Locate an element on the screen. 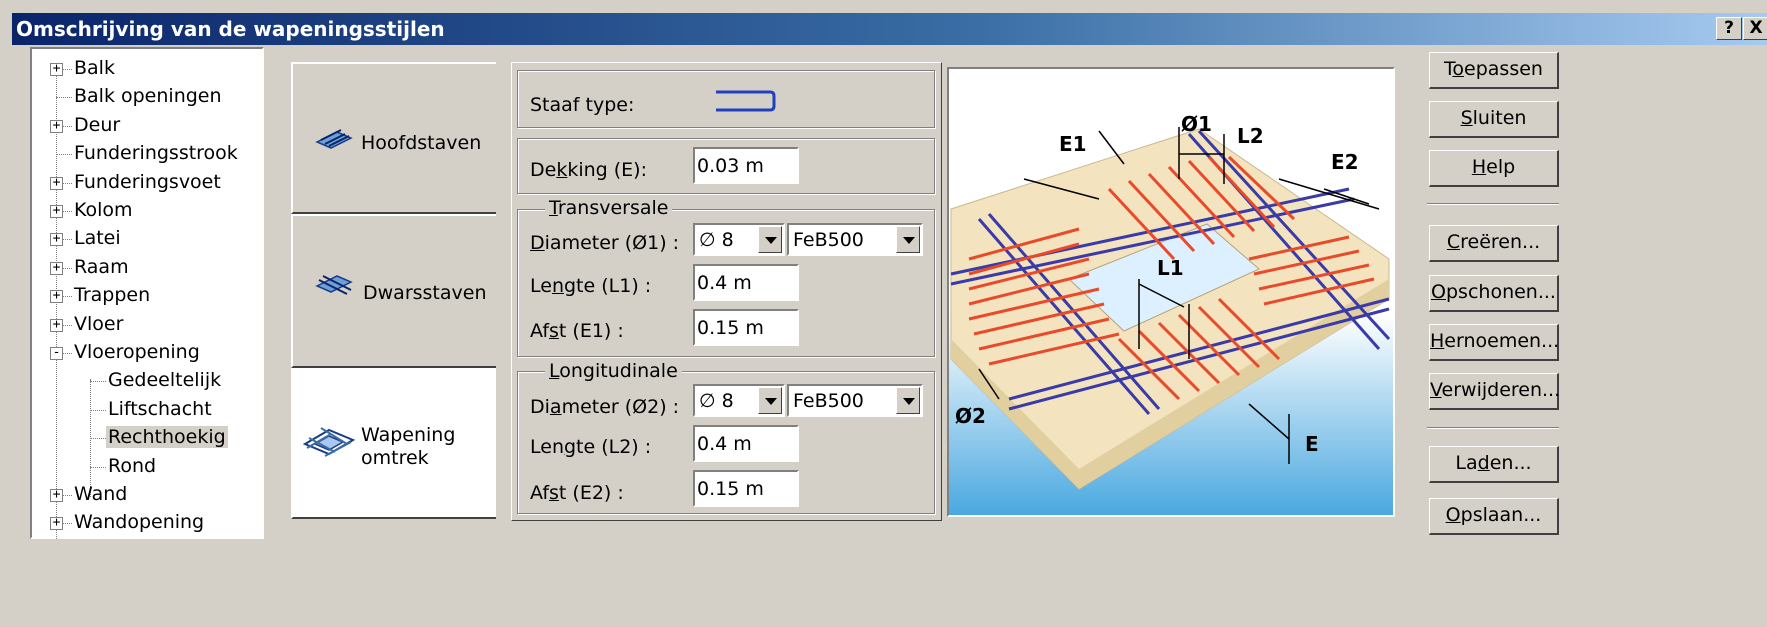 This screenshot has width=1767, height=627. dekking-input: 0.03 m is located at coordinates (746, 165).